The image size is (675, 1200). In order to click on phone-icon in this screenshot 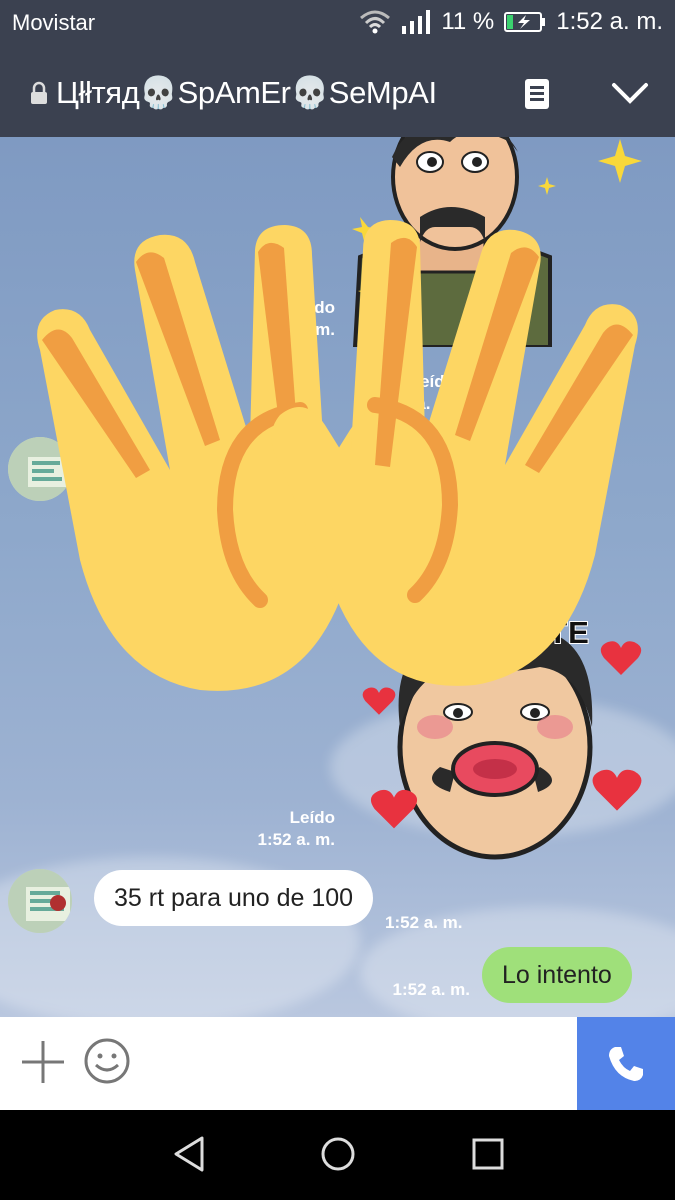, I will do `click(626, 1064)`.